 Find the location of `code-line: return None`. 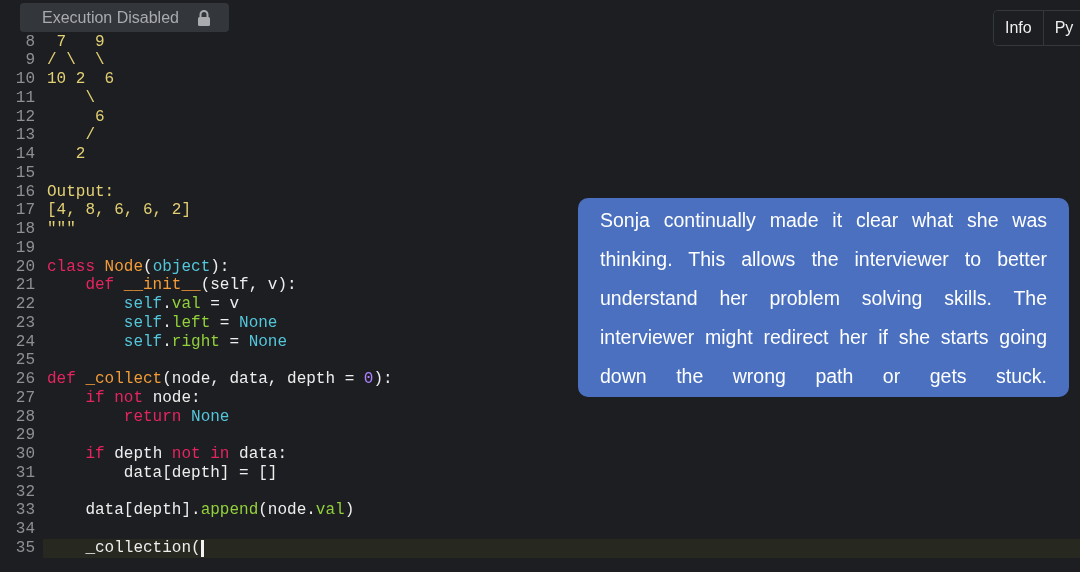

code-line: return None is located at coordinates (176, 417).